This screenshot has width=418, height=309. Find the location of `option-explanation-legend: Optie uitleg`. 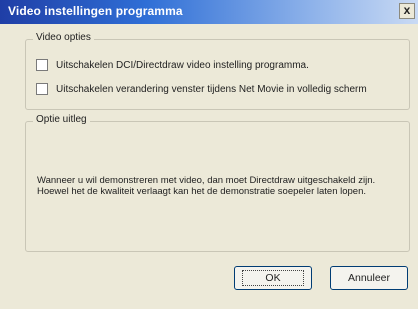

option-explanation-legend: Optie uitleg is located at coordinates (61, 119).